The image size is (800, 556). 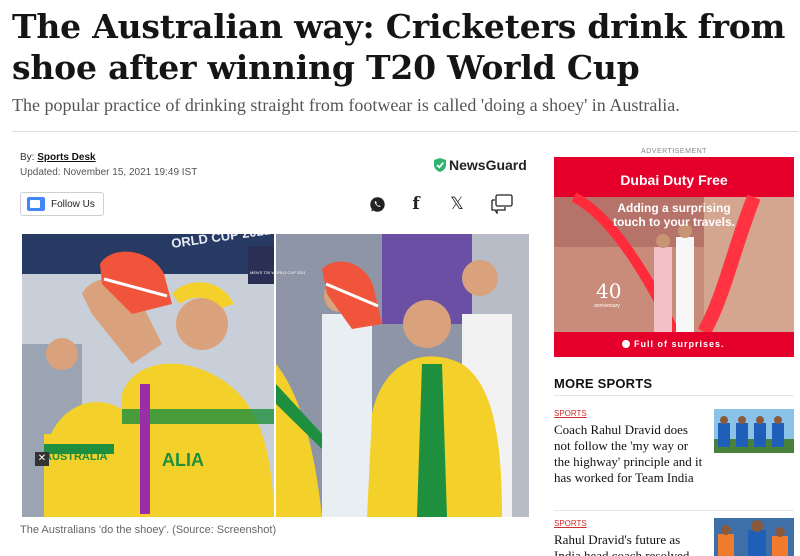 I want to click on close-icon: ✕, so click(x=42, y=459).